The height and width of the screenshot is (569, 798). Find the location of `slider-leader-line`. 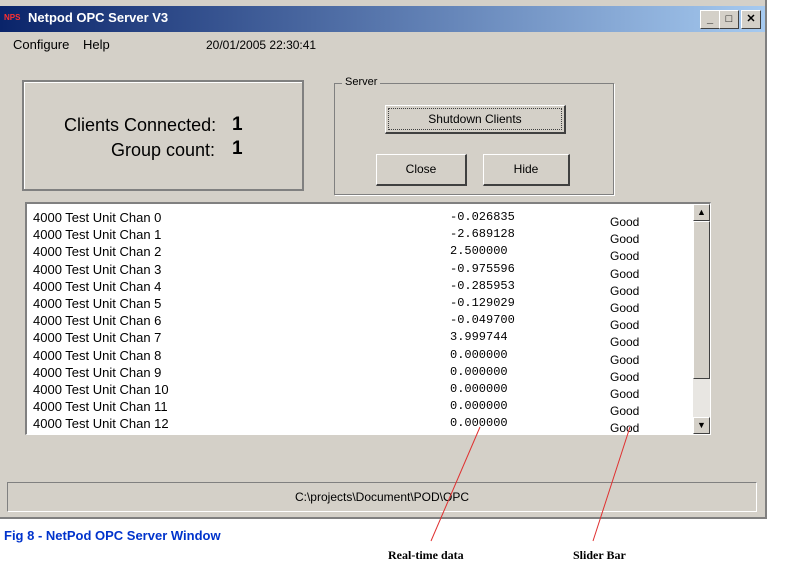

slider-leader-line is located at coordinates (611, 484).